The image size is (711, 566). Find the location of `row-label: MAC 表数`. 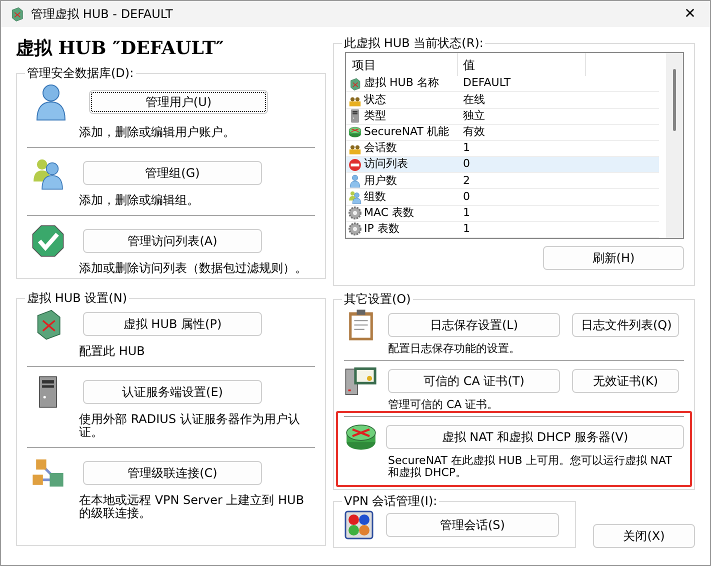

row-label: MAC 表数 is located at coordinates (389, 212).